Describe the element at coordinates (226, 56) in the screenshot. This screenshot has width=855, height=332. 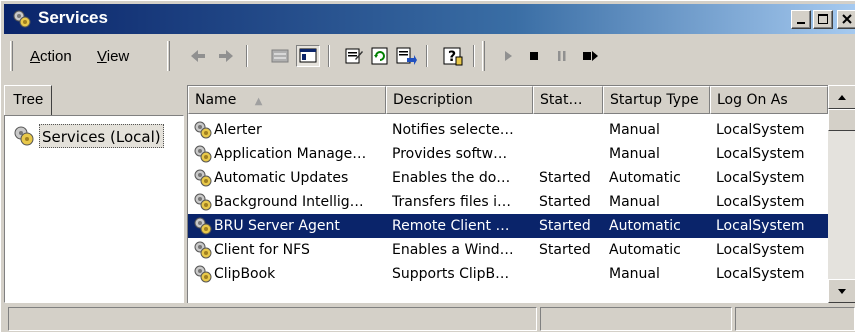
I see `forward-arrow-icon` at that location.